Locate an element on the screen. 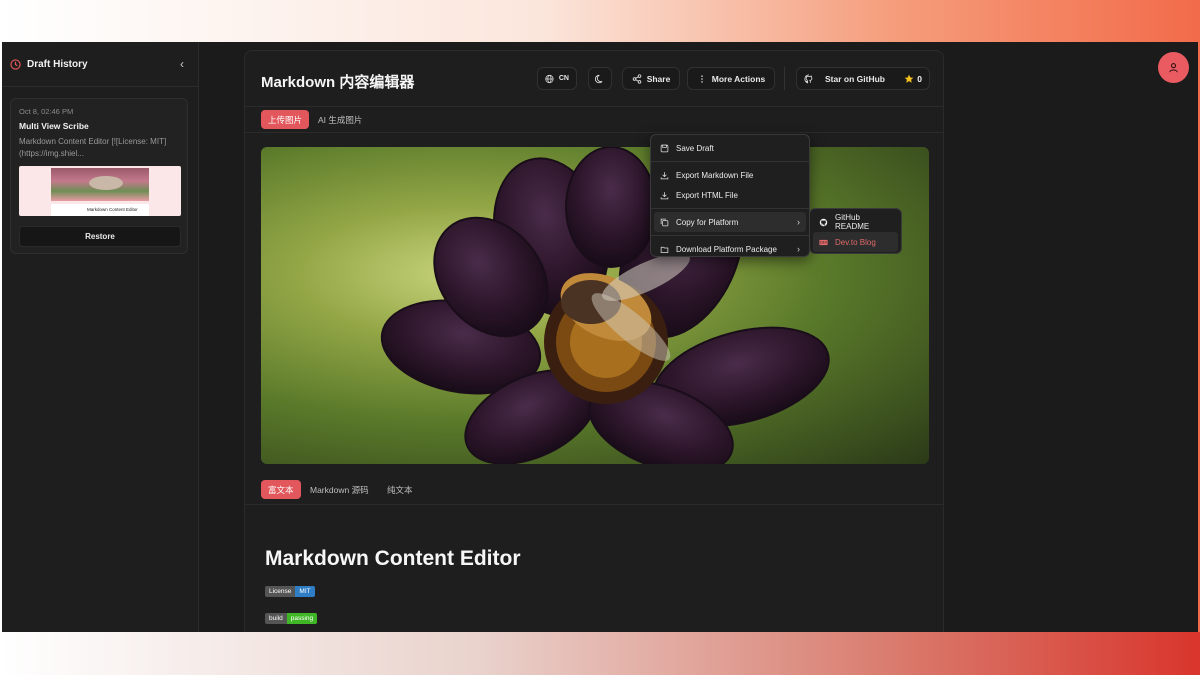  menu-item-copy-for-platform: Copy for Platform › is located at coordinates (730, 222).